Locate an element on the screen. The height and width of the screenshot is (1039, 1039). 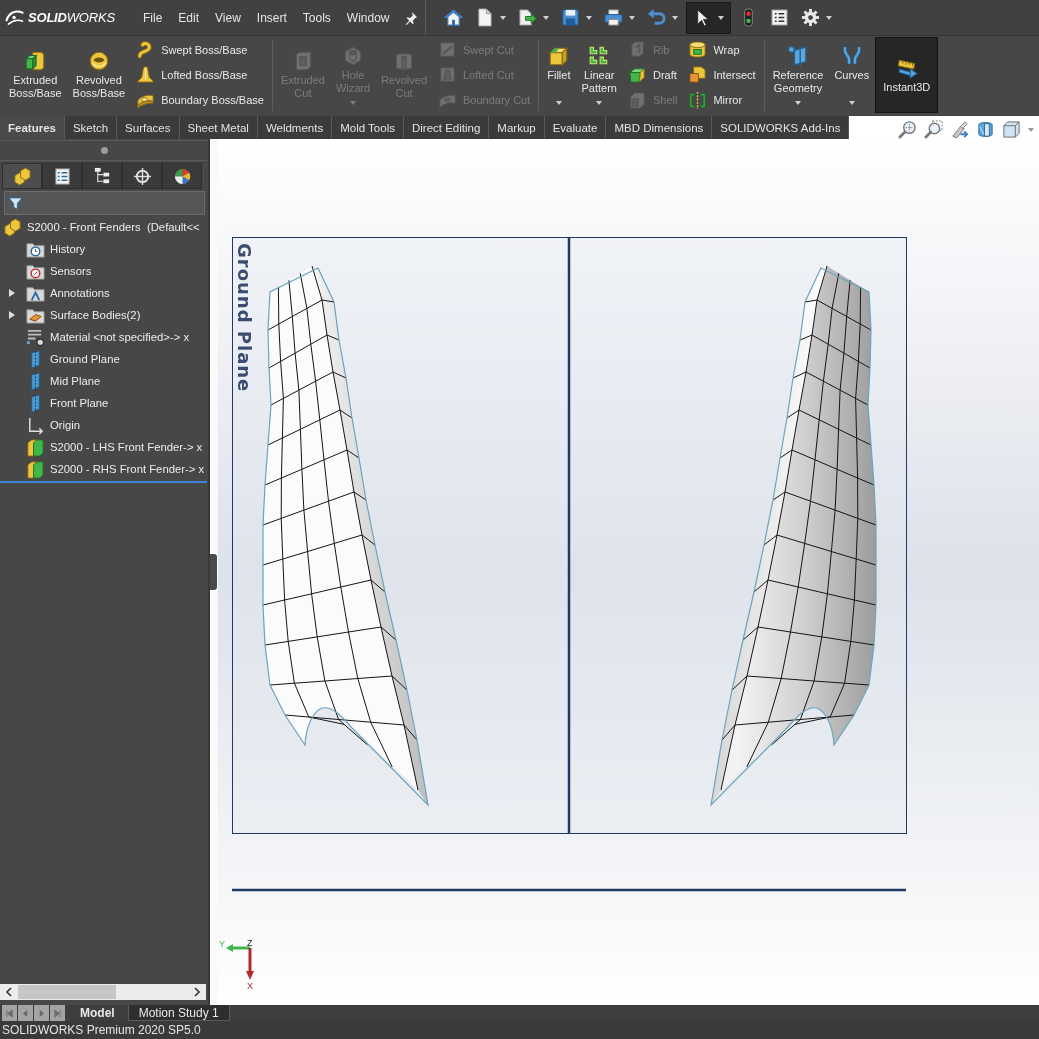
logo-swoosh-icon is located at coordinates (15, 17).